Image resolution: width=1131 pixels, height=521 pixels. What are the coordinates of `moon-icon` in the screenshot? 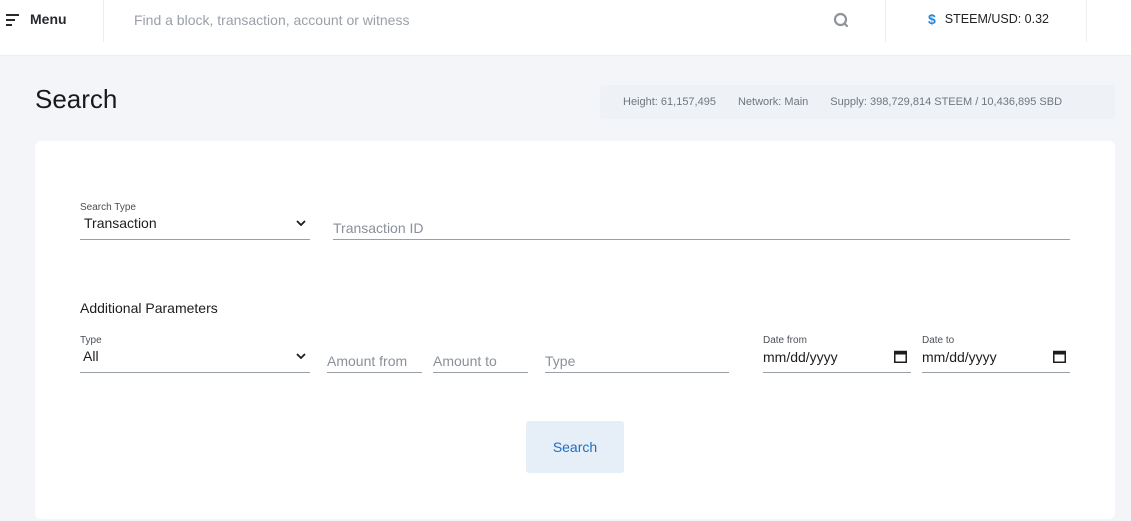 It's located at (1126, 20).